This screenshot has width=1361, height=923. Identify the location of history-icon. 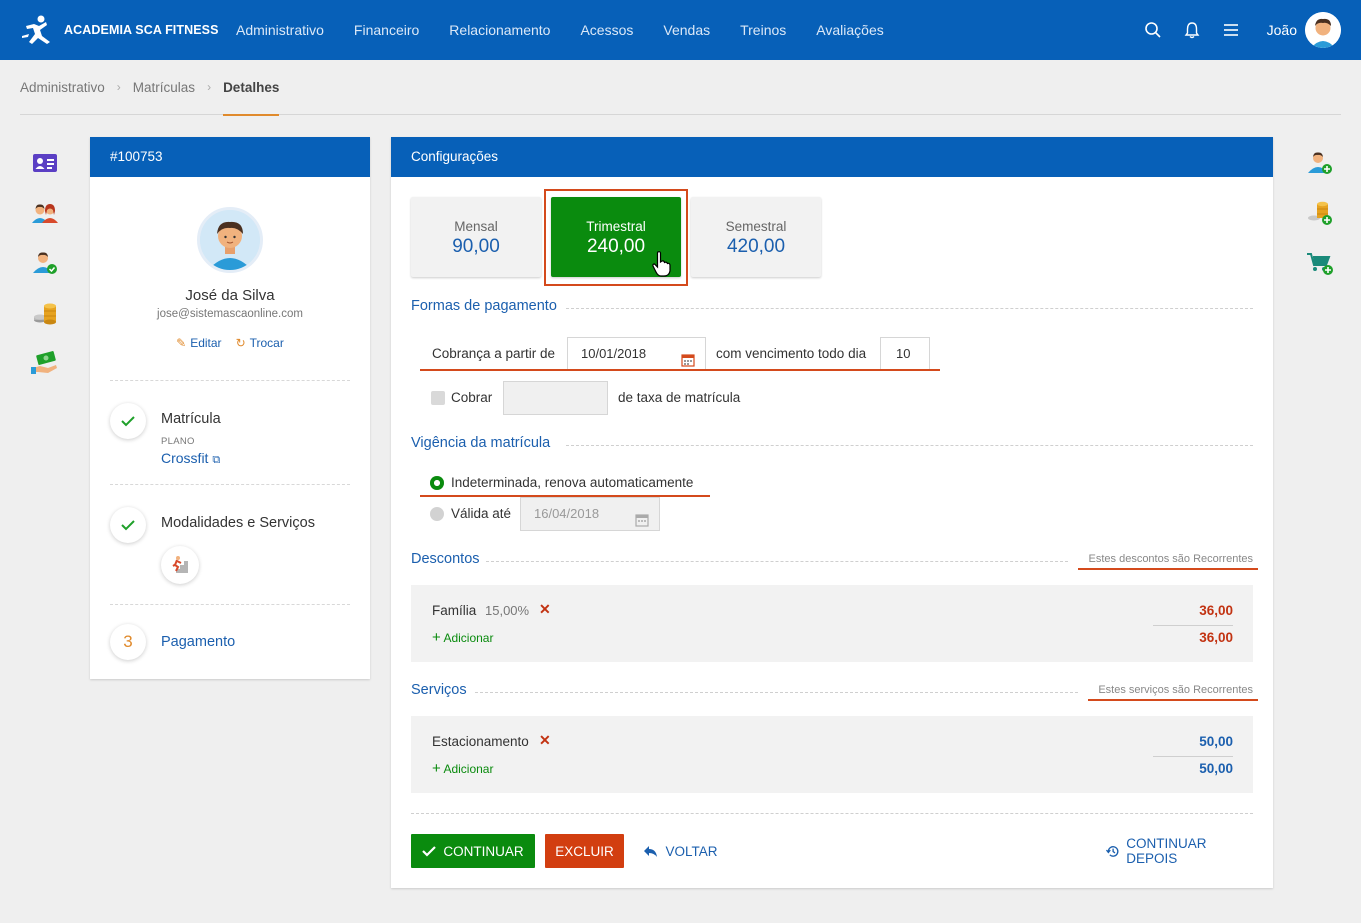
(1112, 851).